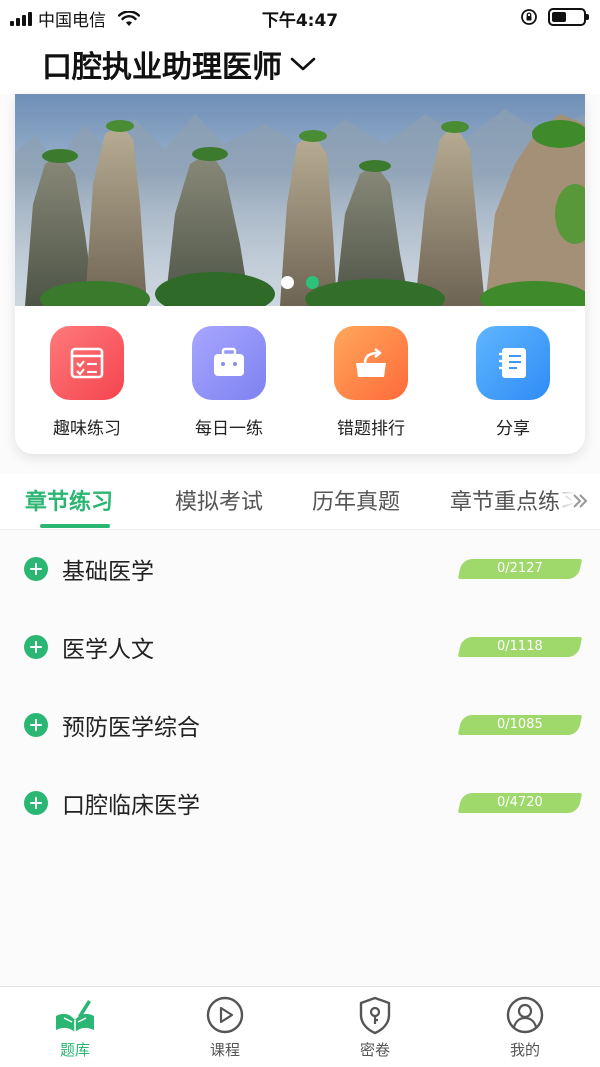  Describe the element at coordinates (520, 647) in the screenshot. I see `progress-badge: 0/1118` at that location.